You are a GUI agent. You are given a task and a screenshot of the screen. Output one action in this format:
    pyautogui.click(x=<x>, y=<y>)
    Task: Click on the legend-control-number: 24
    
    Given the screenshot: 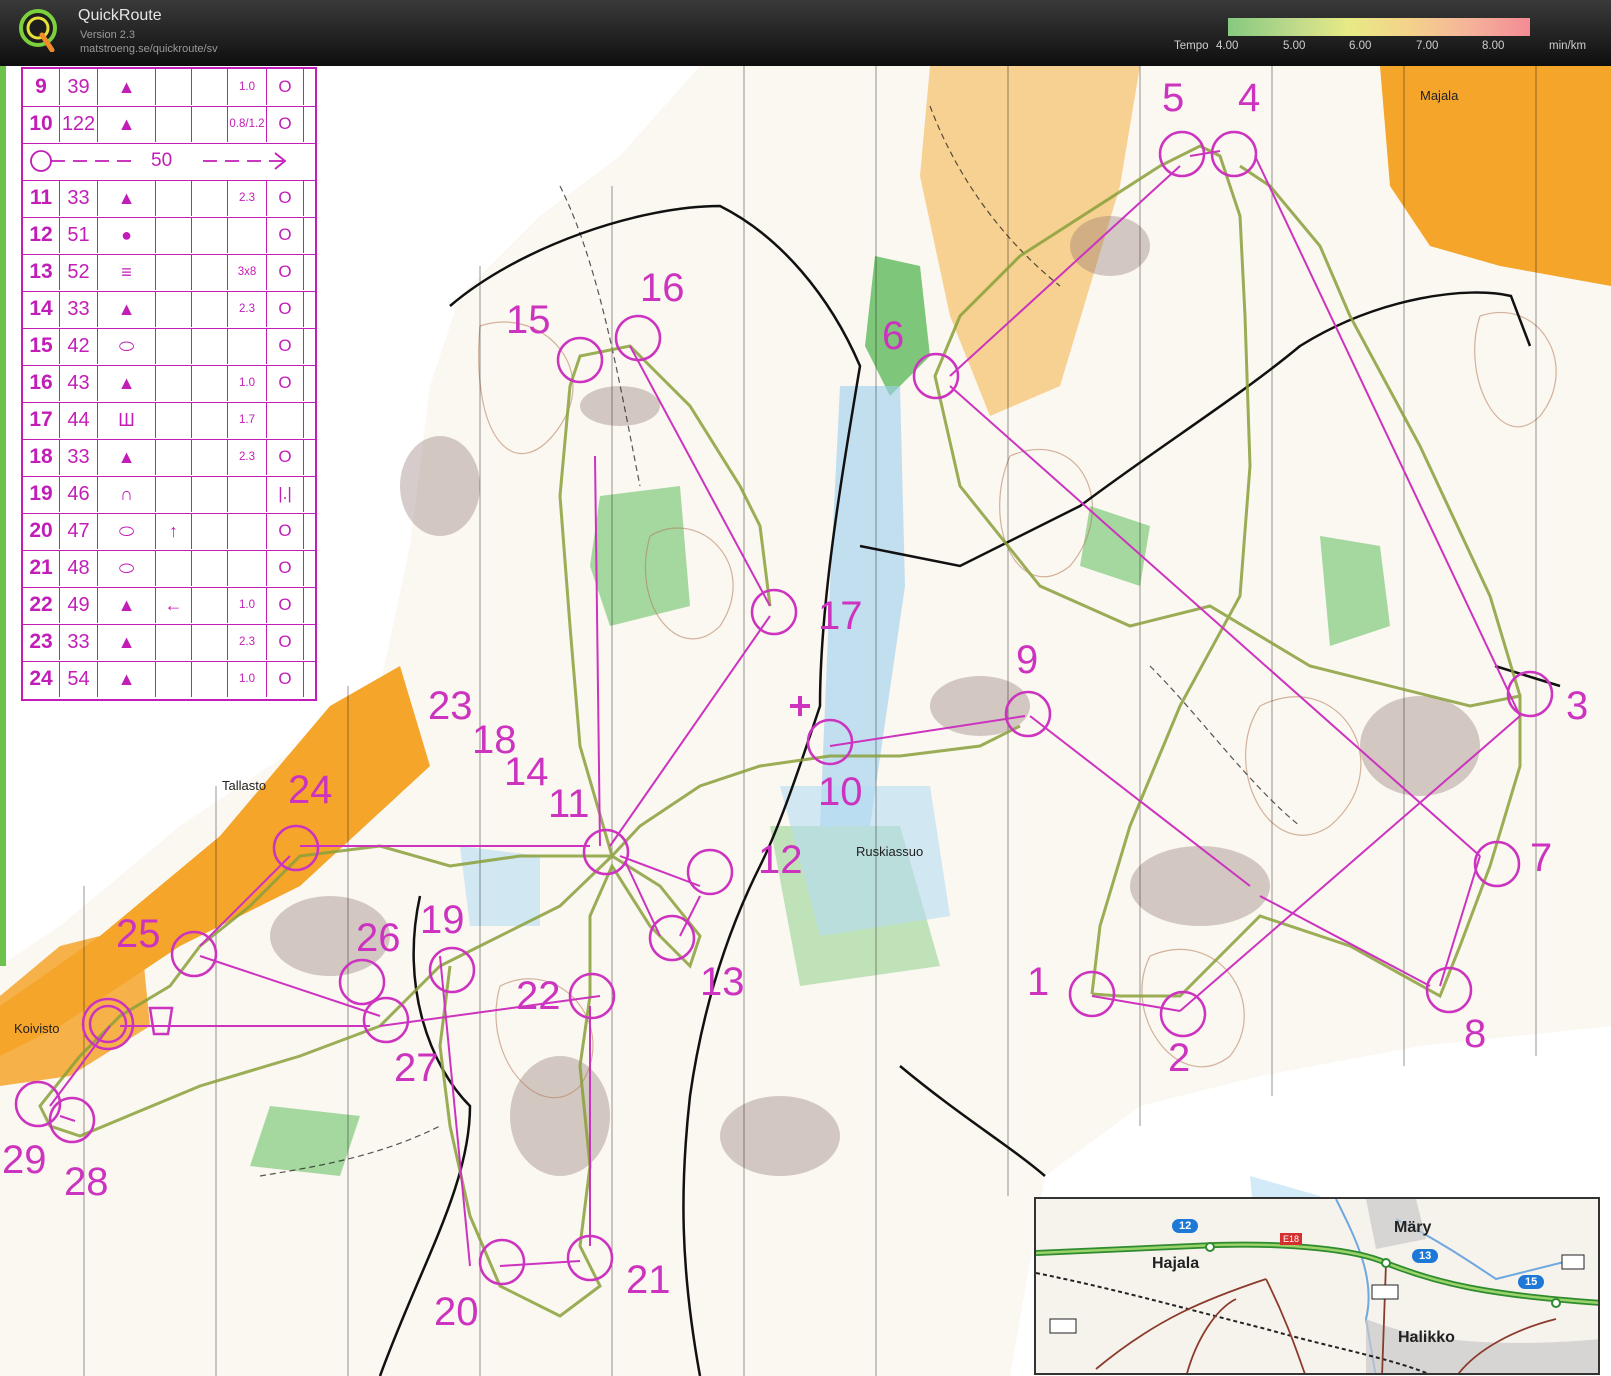 What is the action you would take?
    pyautogui.click(x=41, y=679)
    